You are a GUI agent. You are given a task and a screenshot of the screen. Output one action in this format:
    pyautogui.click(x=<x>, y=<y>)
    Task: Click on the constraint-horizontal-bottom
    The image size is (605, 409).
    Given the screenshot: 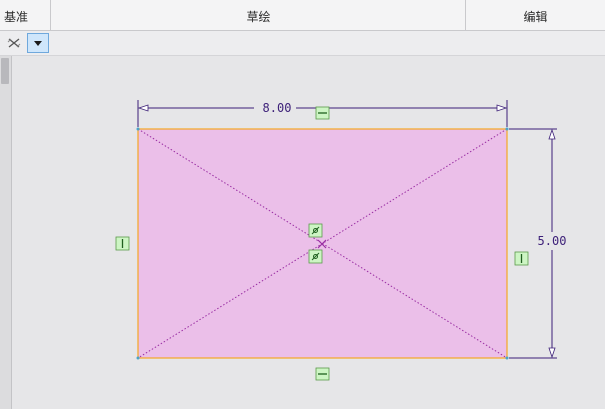 What is the action you would take?
    pyautogui.click(x=322, y=374)
    